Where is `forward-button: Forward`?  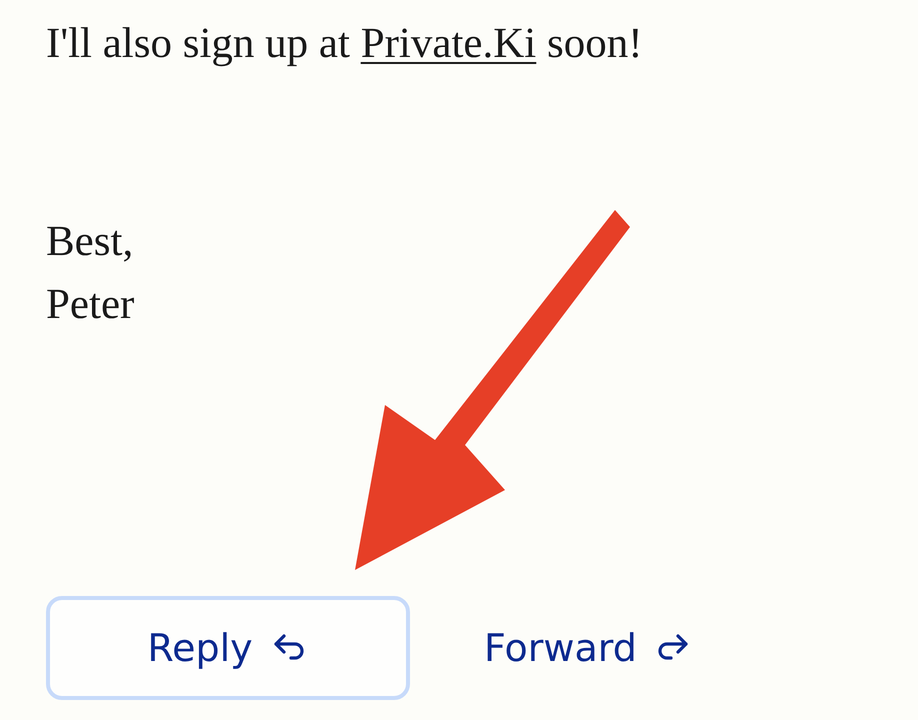 forward-button: Forward is located at coordinates (588, 648).